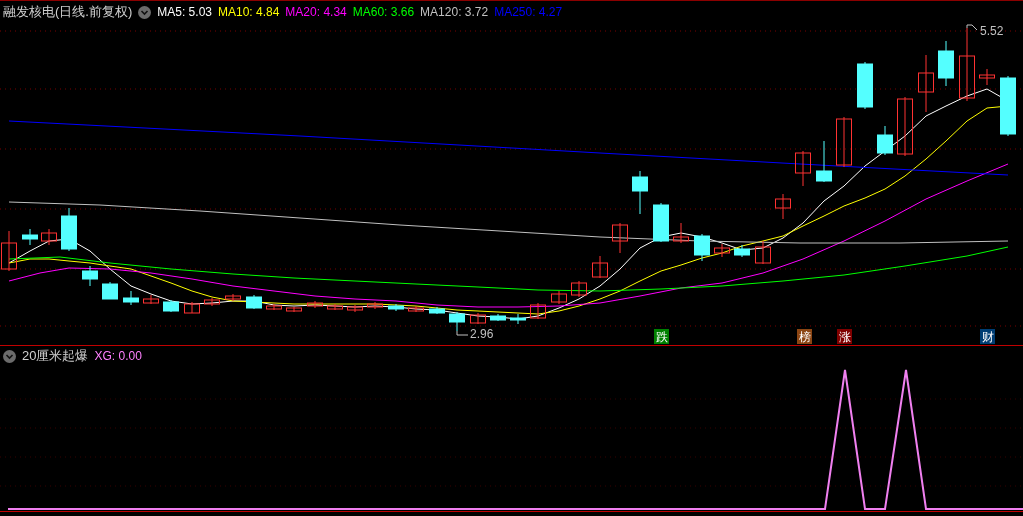 This screenshot has height=516, width=1023. Describe the element at coordinates (249, 12) in the screenshot. I see `moving-average-value: MA10: 4.84` at that location.